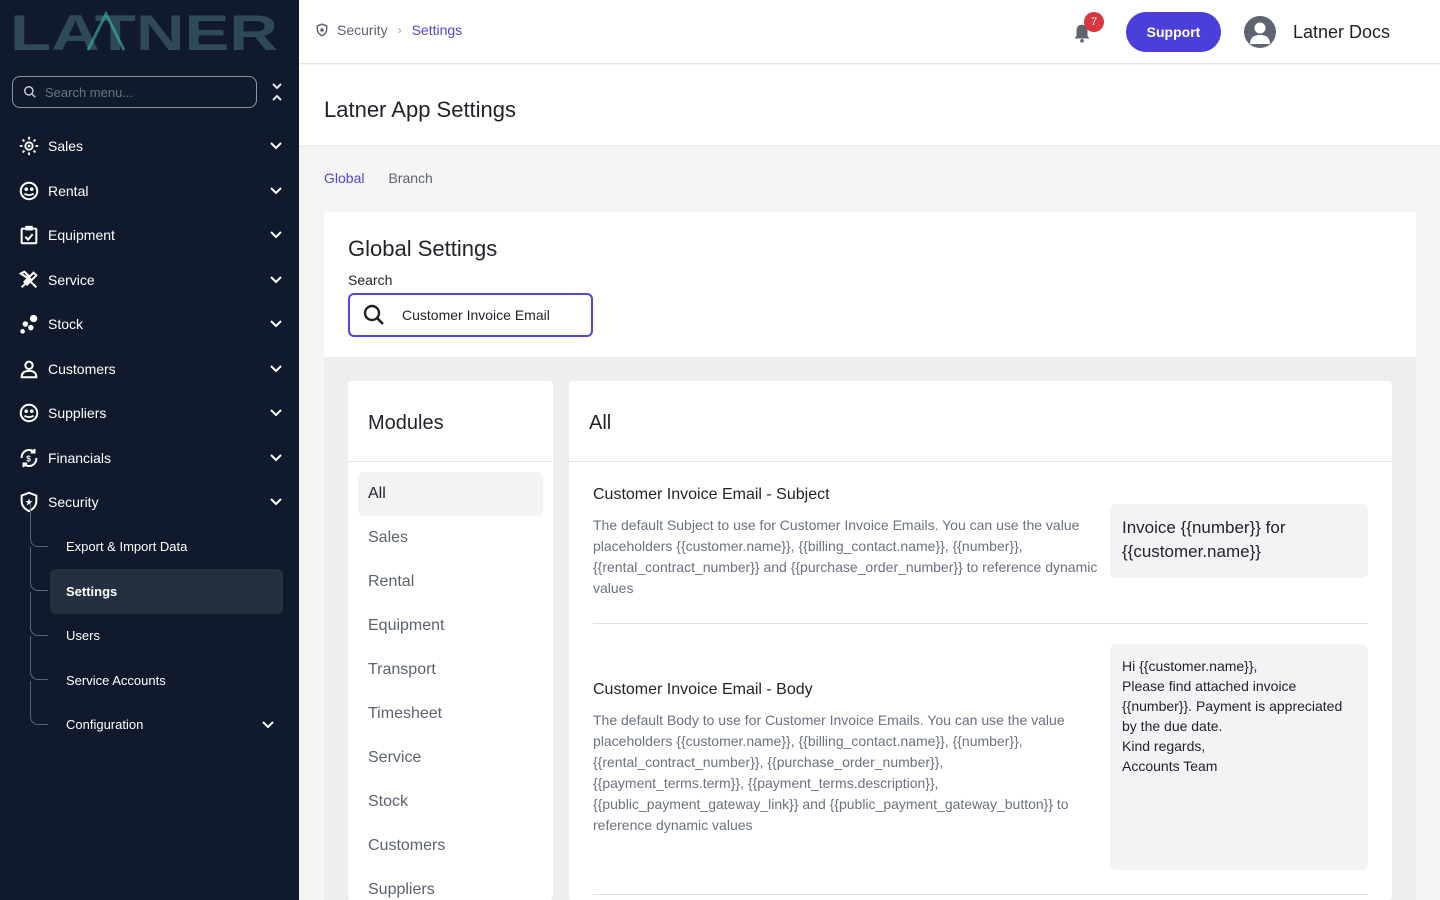 This screenshot has height=900, width=1440. I want to click on sidebar-item-stock: Stock, so click(149, 324).